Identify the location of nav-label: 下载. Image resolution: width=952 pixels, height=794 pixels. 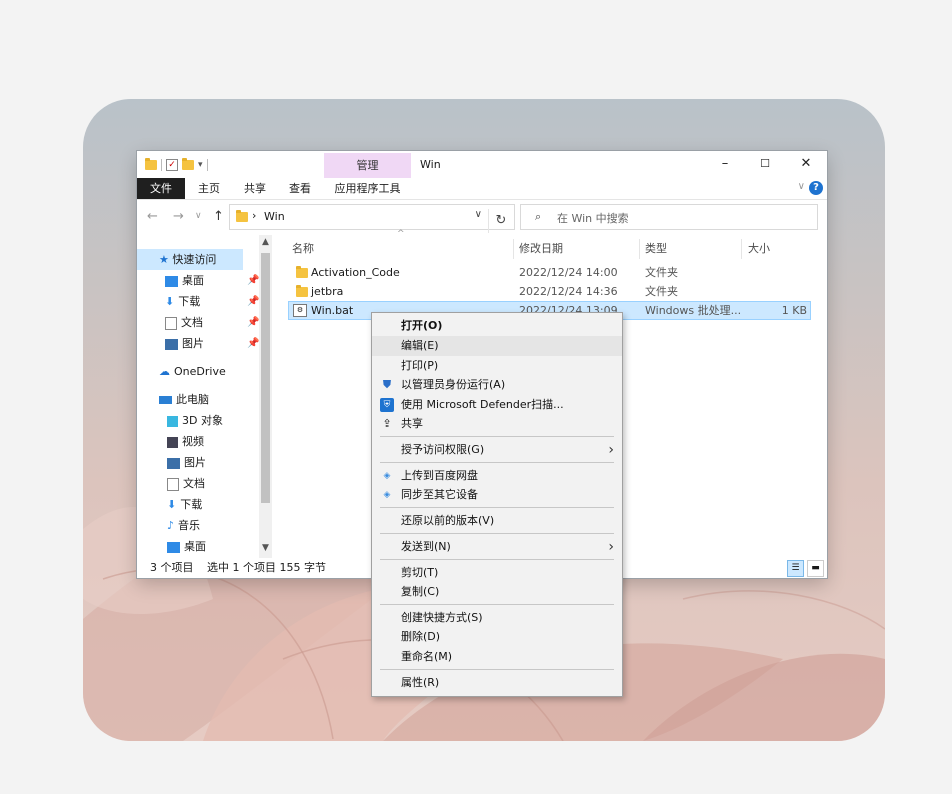
(189, 301).